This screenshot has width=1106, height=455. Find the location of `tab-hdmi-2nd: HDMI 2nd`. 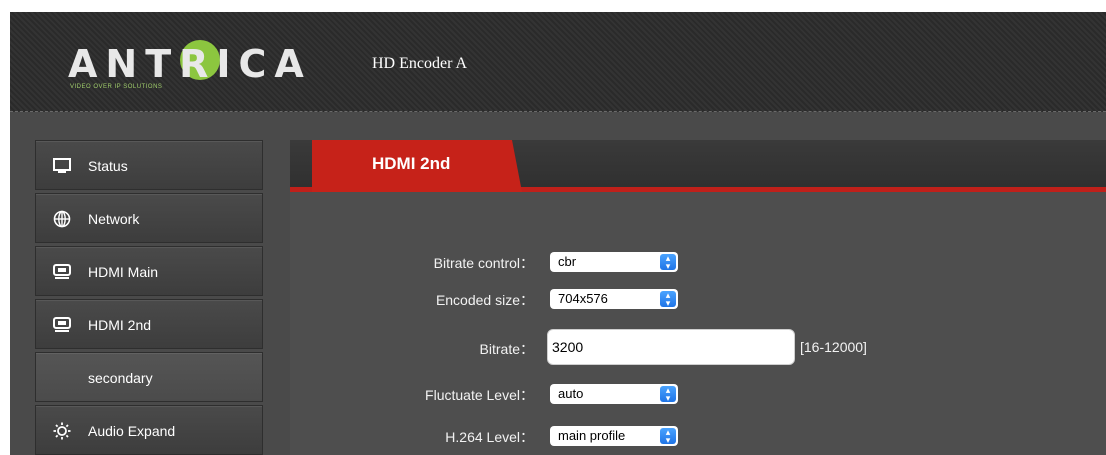

tab-hdmi-2nd: HDMI 2nd is located at coordinates (417, 166).